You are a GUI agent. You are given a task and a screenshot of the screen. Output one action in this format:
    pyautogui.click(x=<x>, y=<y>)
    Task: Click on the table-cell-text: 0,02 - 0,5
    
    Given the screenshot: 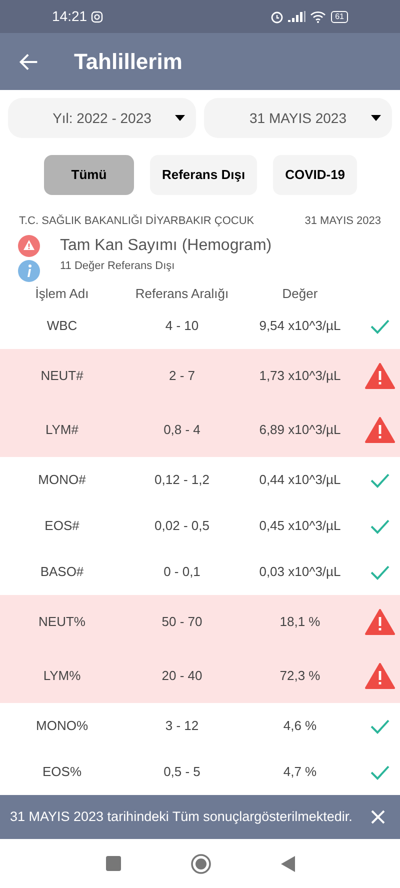 What is the action you would take?
    pyautogui.click(x=182, y=526)
    